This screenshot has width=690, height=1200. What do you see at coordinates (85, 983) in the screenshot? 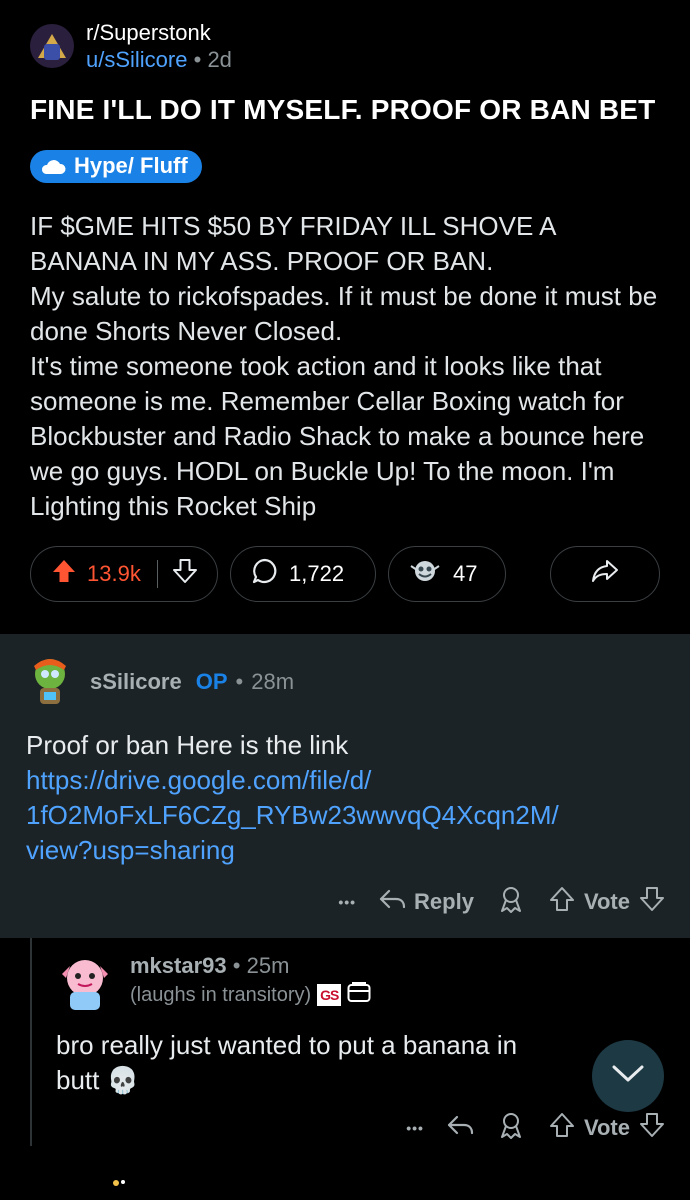
I see `reply-snoo-avatar` at bounding box center [85, 983].